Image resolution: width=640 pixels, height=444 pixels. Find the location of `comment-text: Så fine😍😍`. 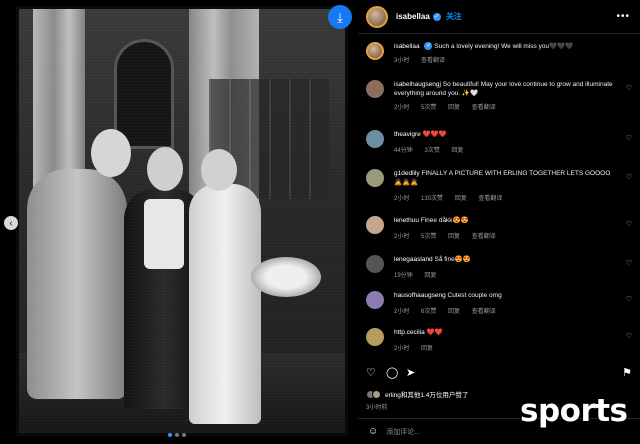

comment-text: Så fine😍😍 is located at coordinates (452, 259).